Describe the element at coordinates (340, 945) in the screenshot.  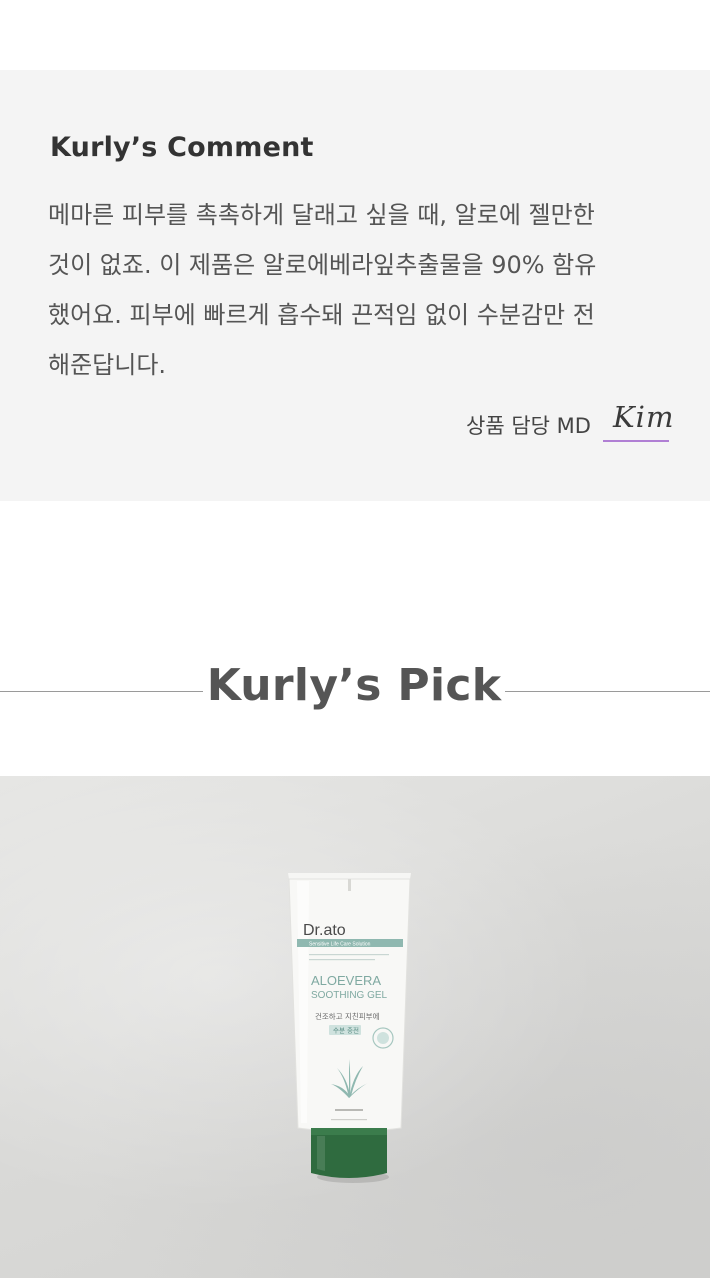
I see `tube-line: Sensitive Life Care Solution` at that location.